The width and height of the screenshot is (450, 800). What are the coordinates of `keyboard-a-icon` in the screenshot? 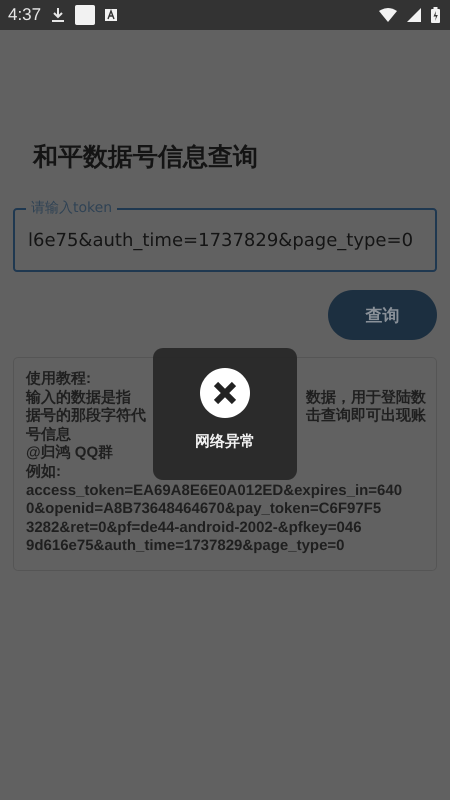 It's located at (111, 15).